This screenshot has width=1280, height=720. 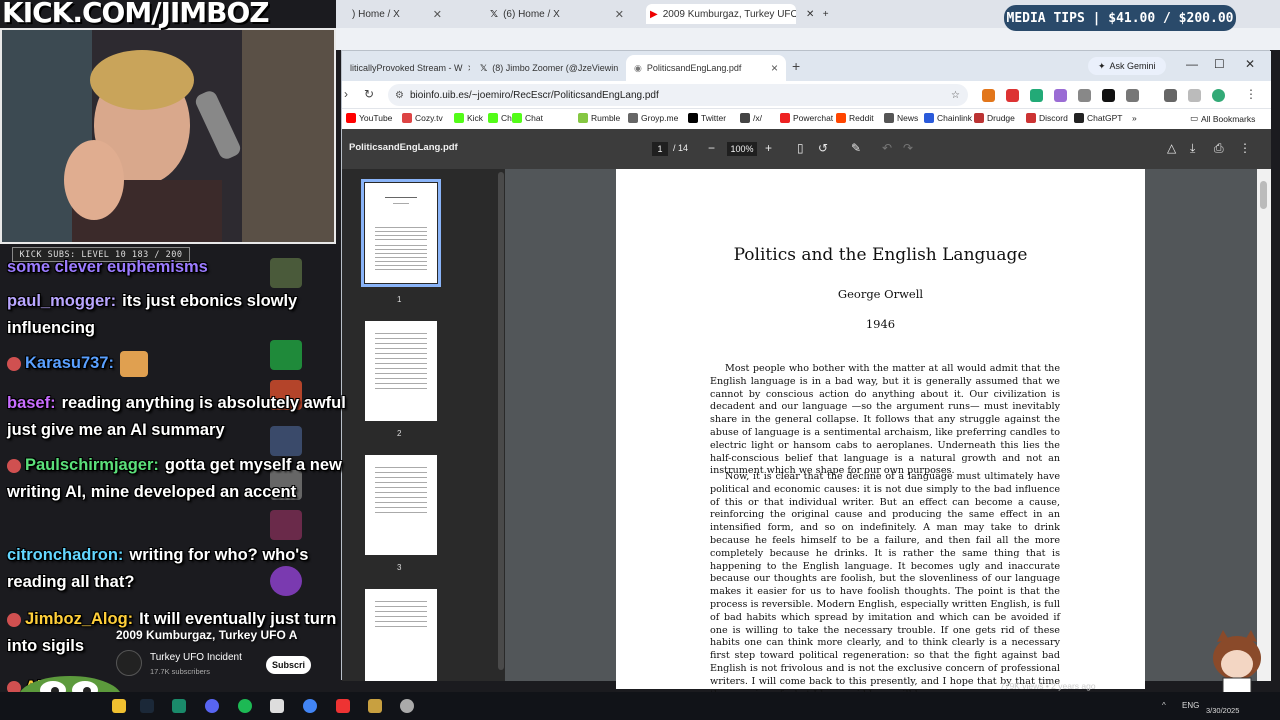 What do you see at coordinates (948, 118) in the screenshot?
I see `bookmark-chainlink: Chainlink` at bounding box center [948, 118].